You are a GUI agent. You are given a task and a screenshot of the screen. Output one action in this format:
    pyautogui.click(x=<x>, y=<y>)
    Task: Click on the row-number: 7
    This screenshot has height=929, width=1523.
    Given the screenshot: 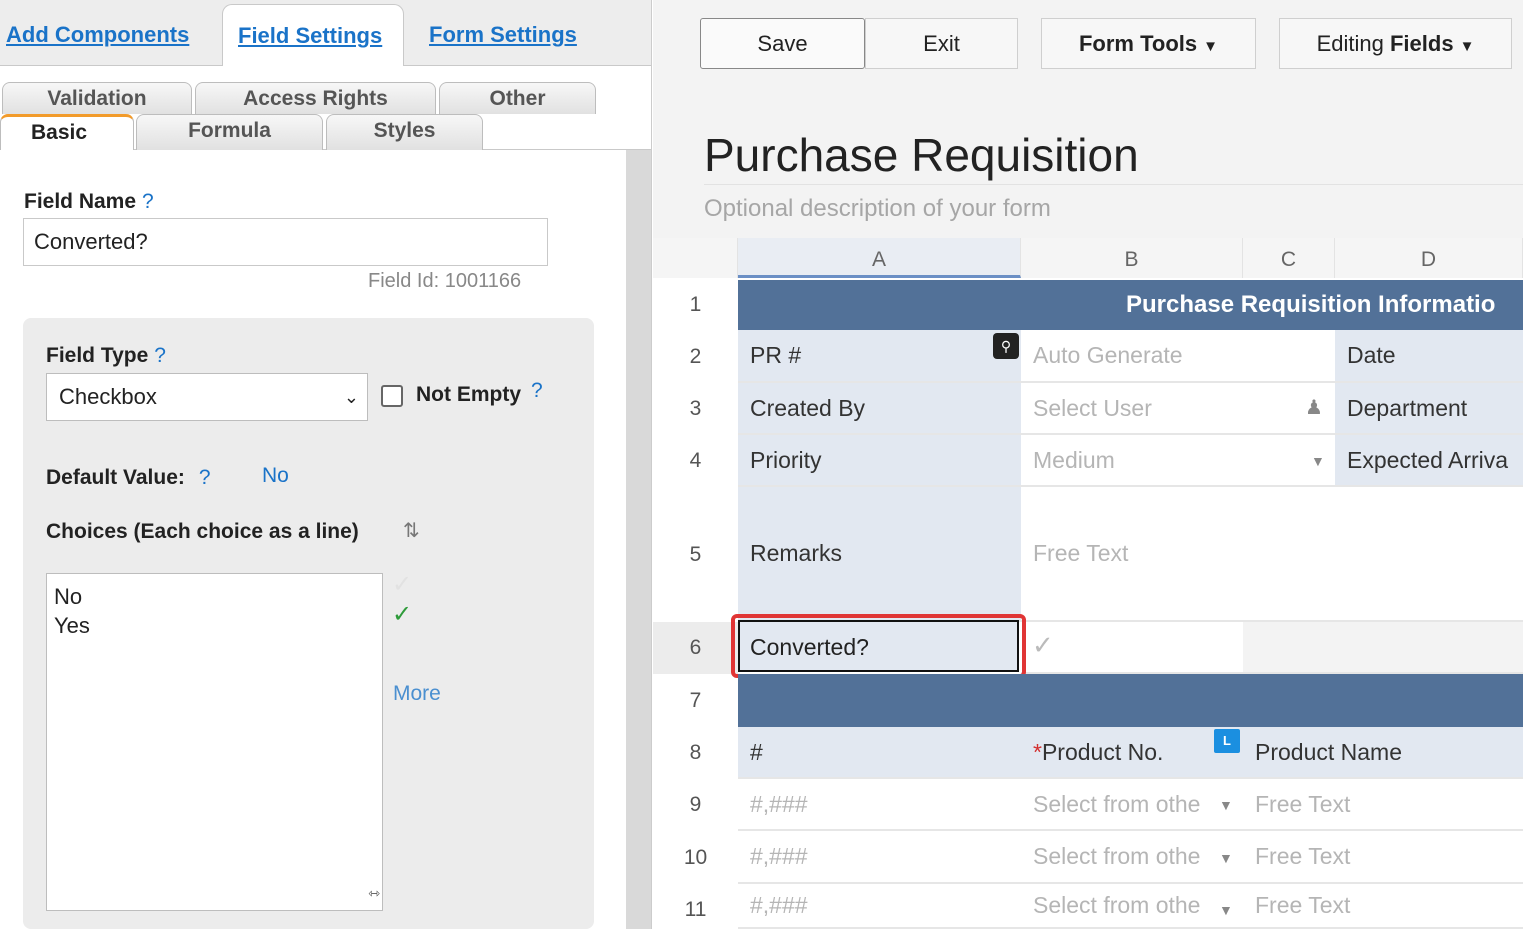 What is the action you would take?
    pyautogui.click(x=695, y=700)
    